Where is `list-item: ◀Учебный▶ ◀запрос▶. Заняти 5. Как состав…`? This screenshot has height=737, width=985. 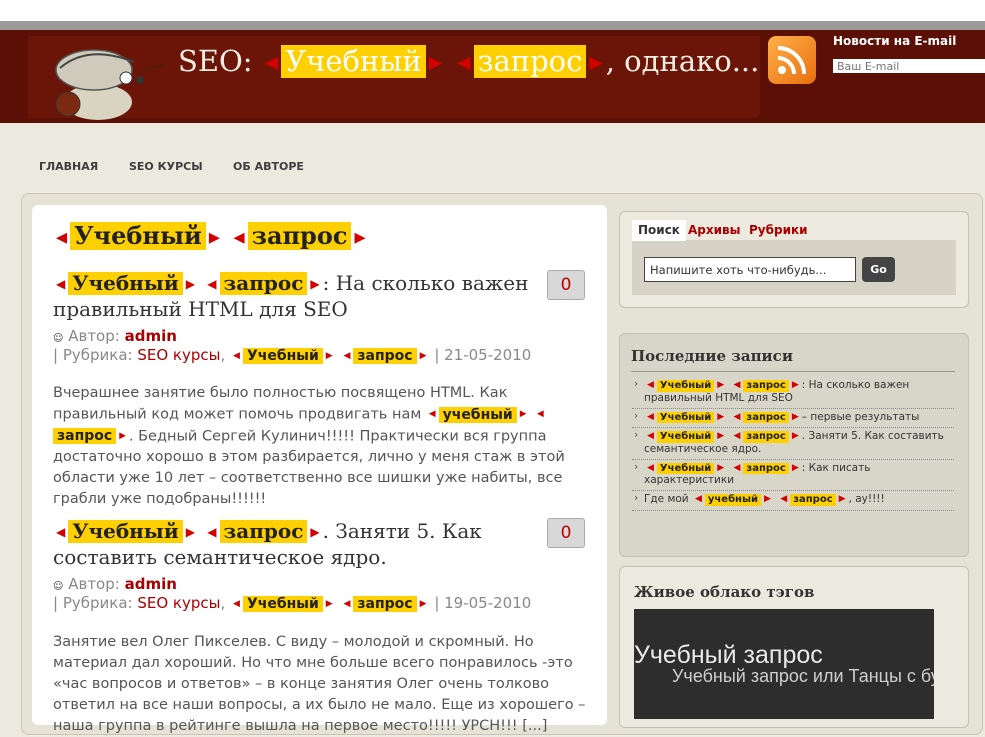 list-item: ◀Учебный▶ ◀запрос▶. Заняти 5. Как состав… is located at coordinates (793, 444).